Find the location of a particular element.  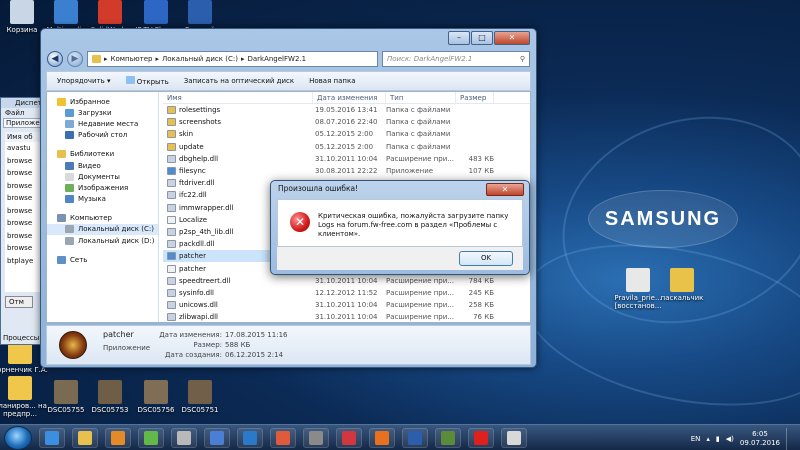

file-row: update 05.12.2015 2:00 Папка с файлами is located at coordinates (346, 147).